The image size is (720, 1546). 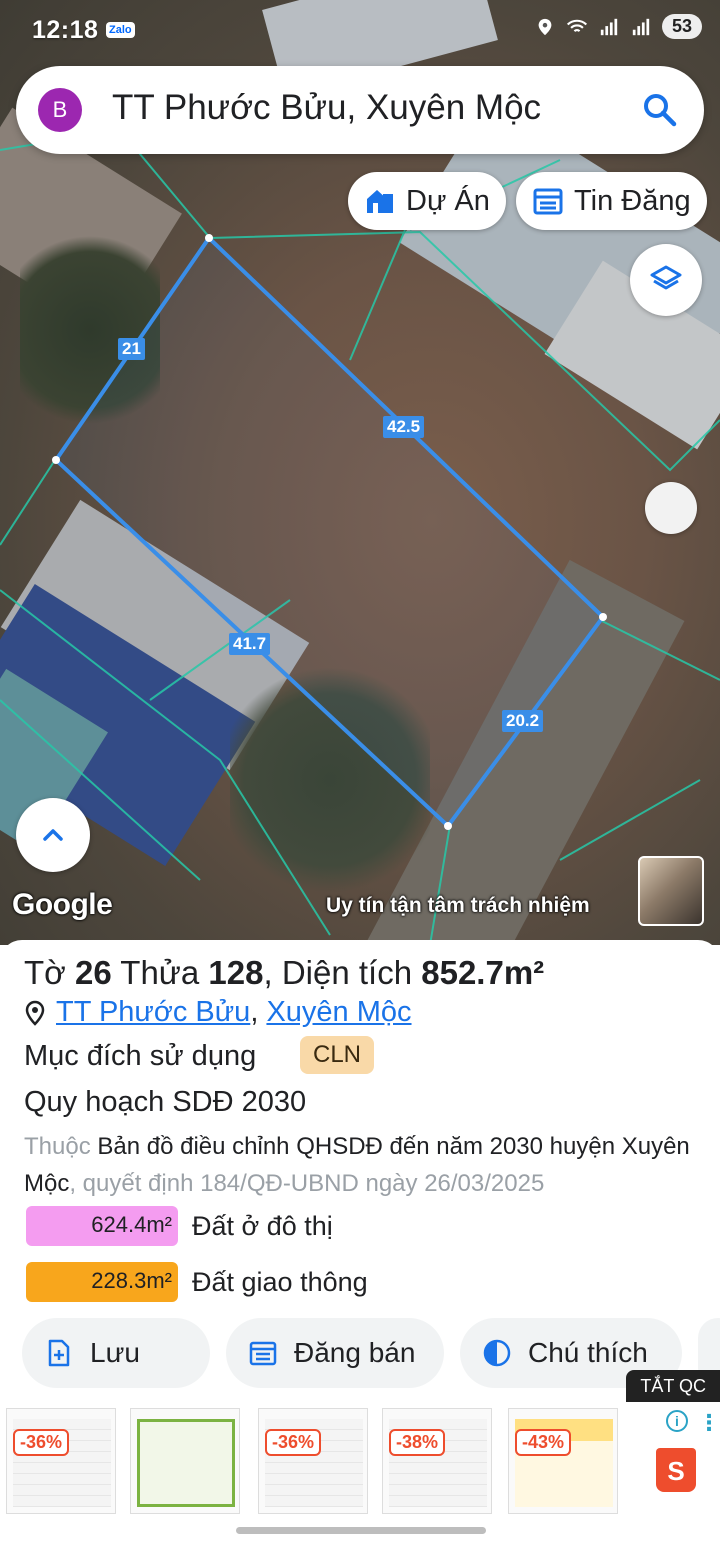 I want to click on search-icon, so click(x=660, y=110).